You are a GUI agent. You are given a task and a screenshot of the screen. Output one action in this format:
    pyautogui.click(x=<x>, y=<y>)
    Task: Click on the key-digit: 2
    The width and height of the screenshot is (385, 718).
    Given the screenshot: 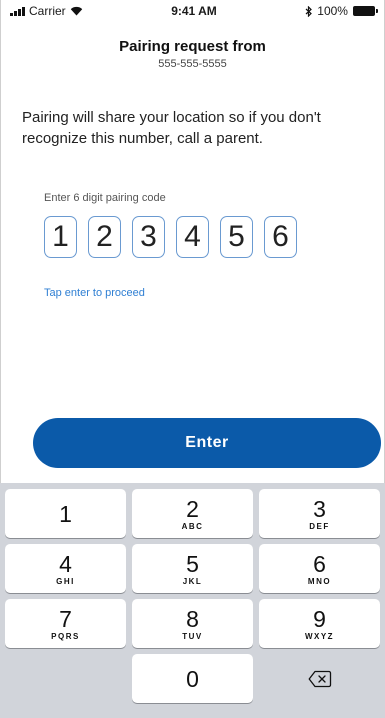 What is the action you would take?
    pyautogui.click(x=192, y=508)
    